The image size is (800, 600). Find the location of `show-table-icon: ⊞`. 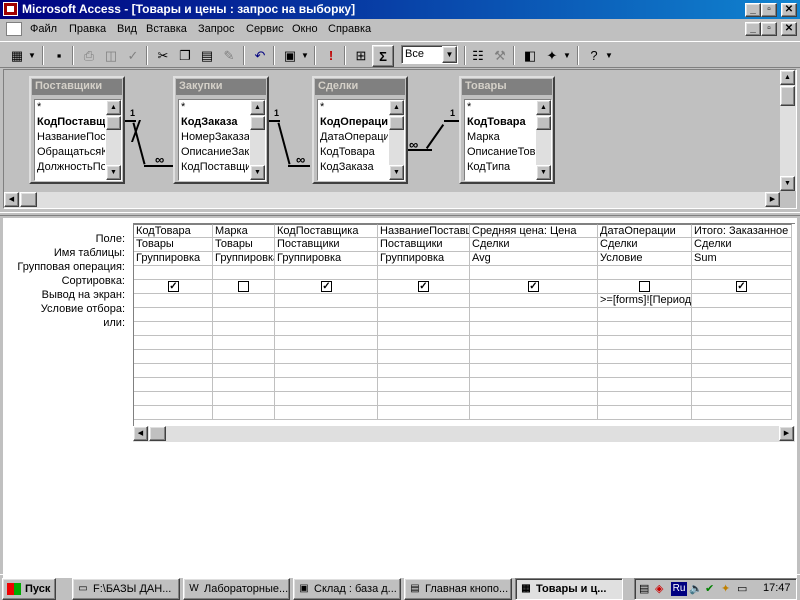

show-table-icon: ⊞ is located at coordinates (361, 56).